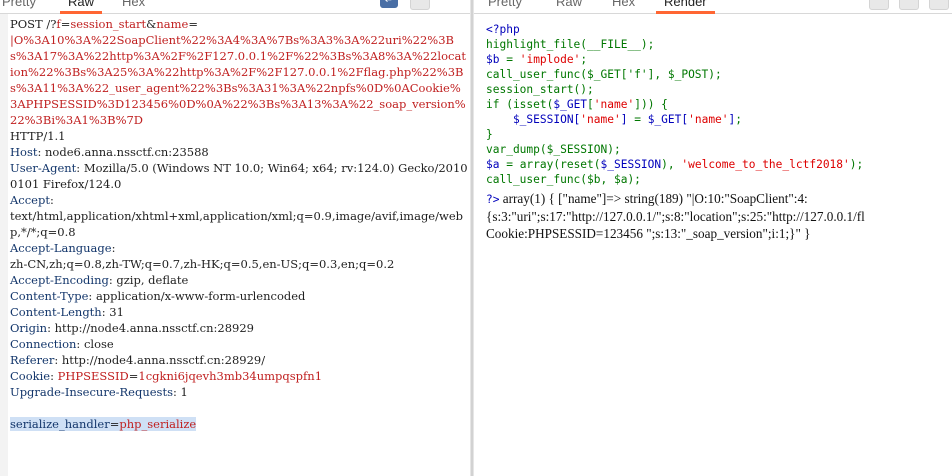 Image resolution: width=952 pixels, height=476 pixels. I want to click on code-line: <?php, so click(503, 29).